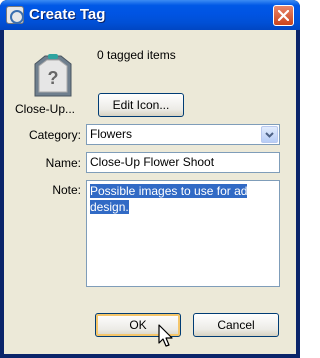  What do you see at coordinates (54, 135) in the screenshot?
I see `category-label: Category:` at bounding box center [54, 135].